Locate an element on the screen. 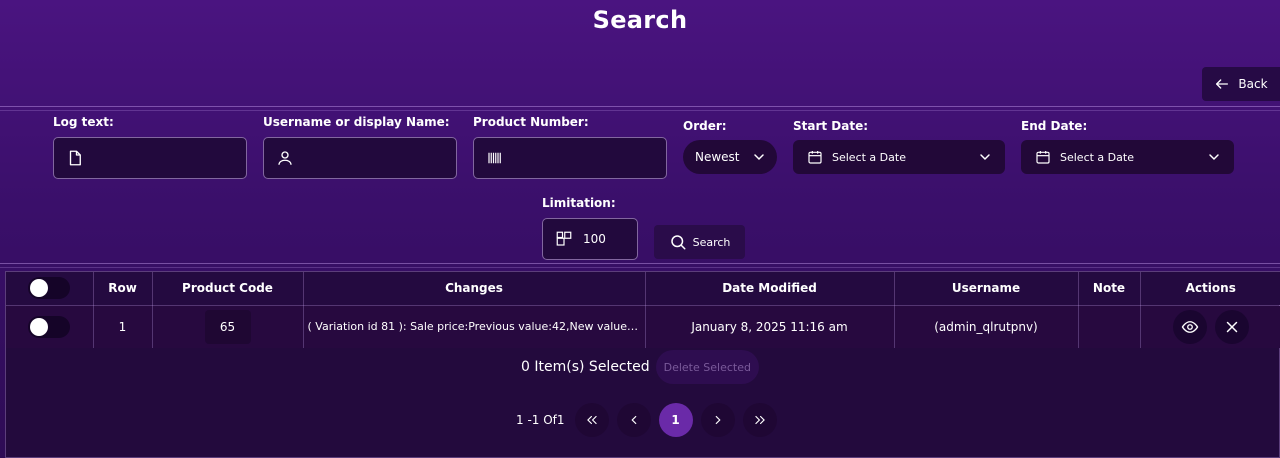 This screenshot has width=1280, height=458. column-header-product-code: Product Code is located at coordinates (228, 289).